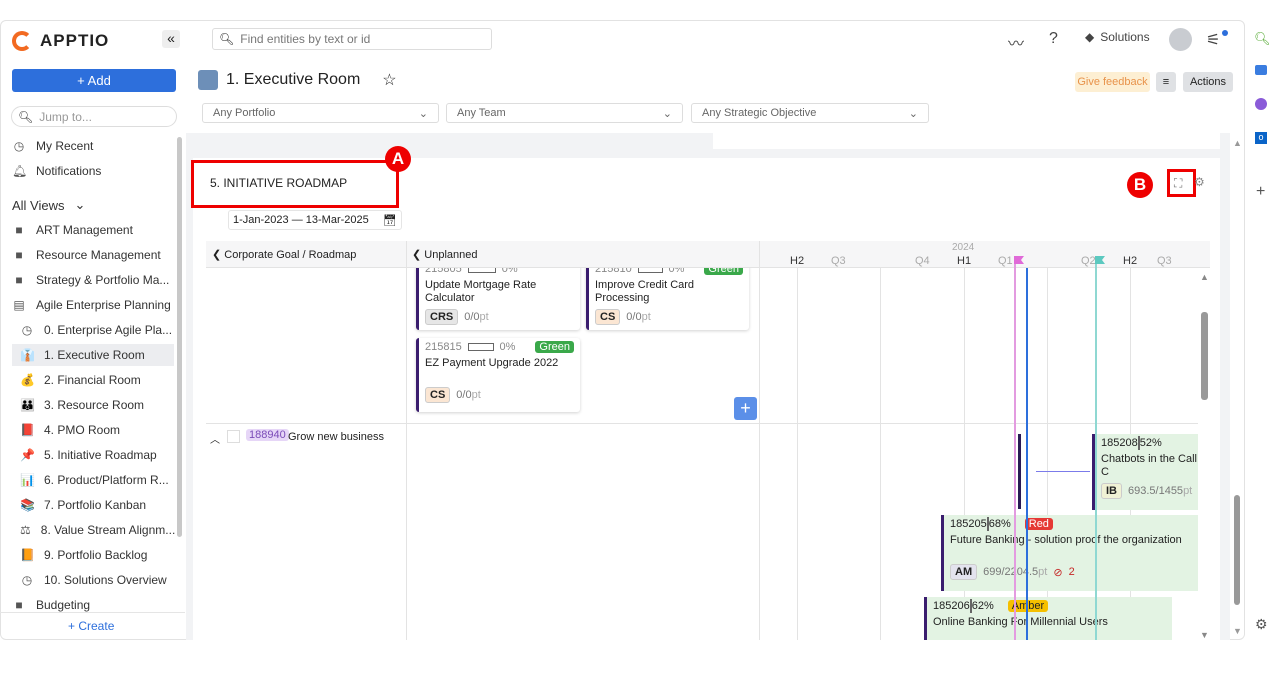 This screenshot has height=677, width=1280. Describe the element at coordinates (93, 355) in the screenshot. I see `sidebar-item: 👔 1. Executive Room` at that location.